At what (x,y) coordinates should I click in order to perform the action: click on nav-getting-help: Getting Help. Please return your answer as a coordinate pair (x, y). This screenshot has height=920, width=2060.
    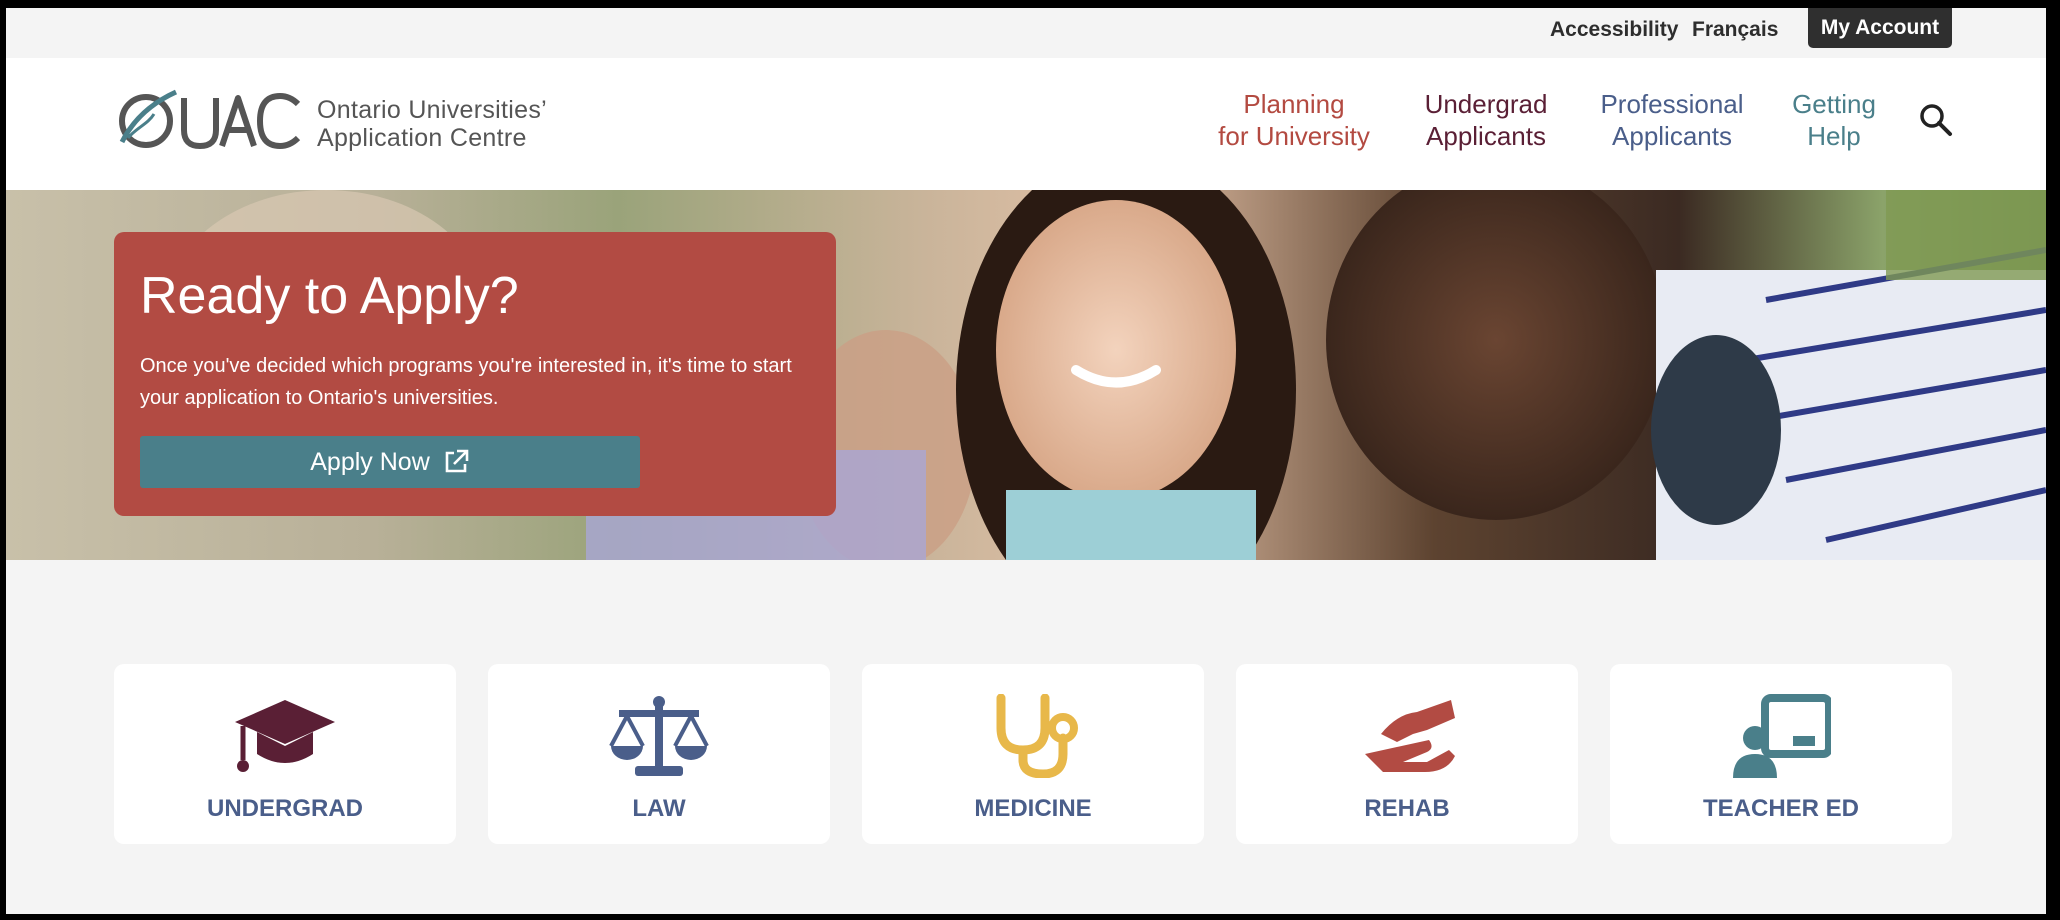
    Looking at the image, I should click on (1834, 120).